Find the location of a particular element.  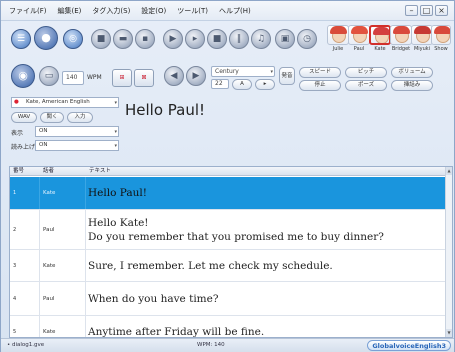

input-button: 入力 is located at coordinates (80, 117).